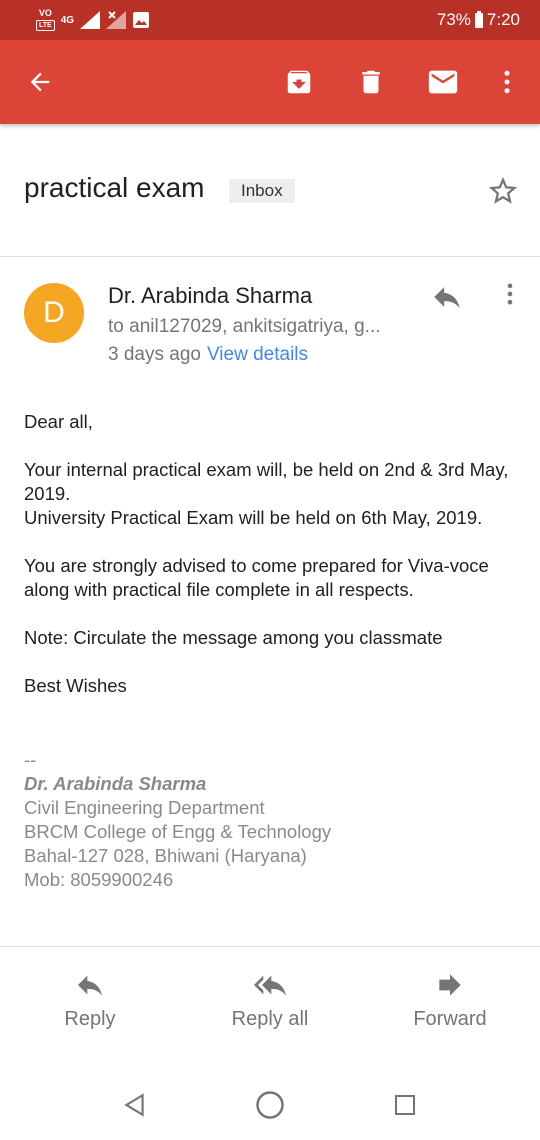 This screenshot has height=1140, width=540. Describe the element at coordinates (99, 879) in the screenshot. I see `signature-mobile: Mob: 8059900246` at that location.